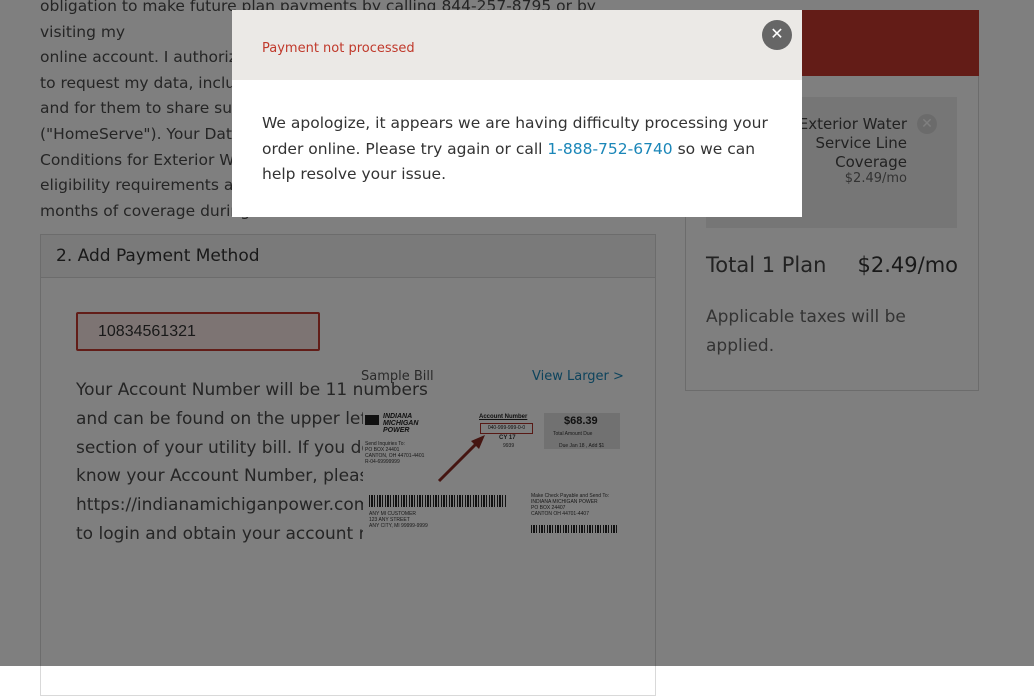 This screenshot has height=696, width=1034. I want to click on modal-header: Payment not processed, so click(517, 45).